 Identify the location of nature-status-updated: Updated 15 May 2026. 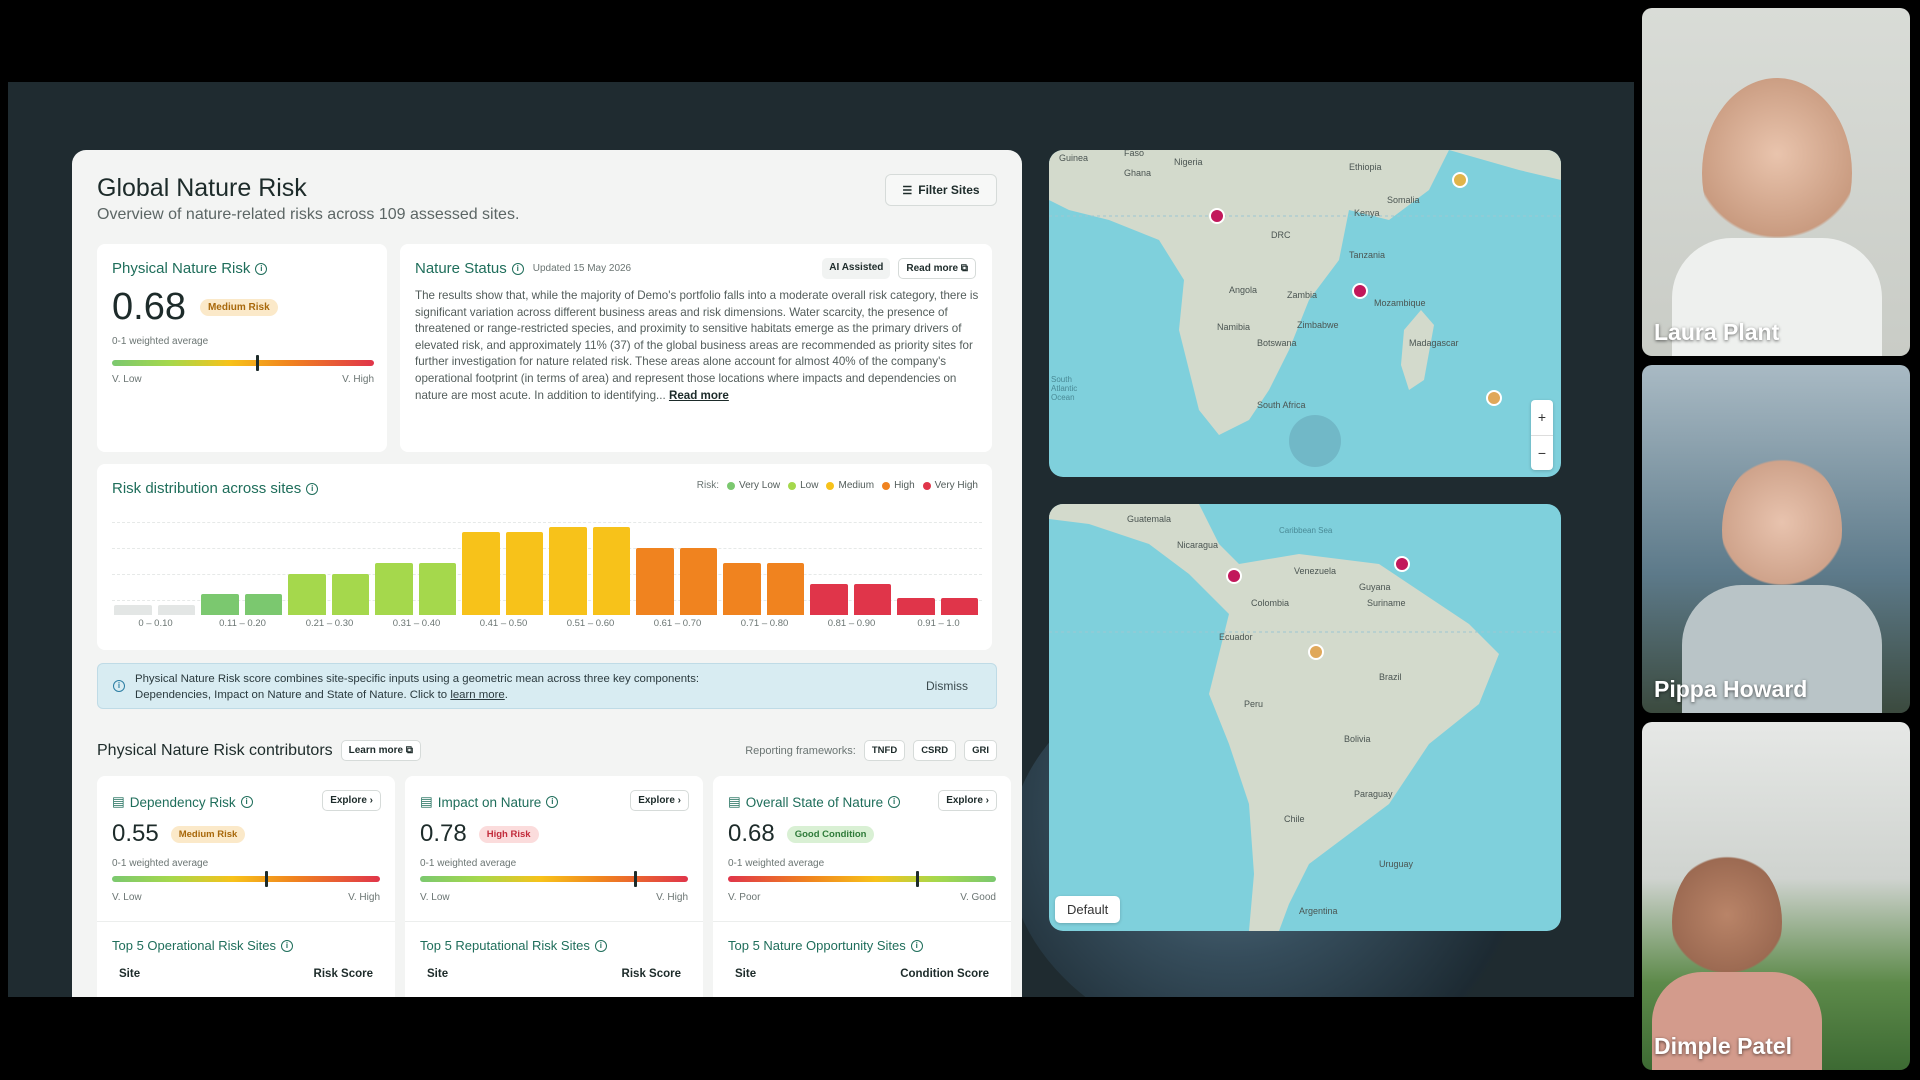
(582, 268).